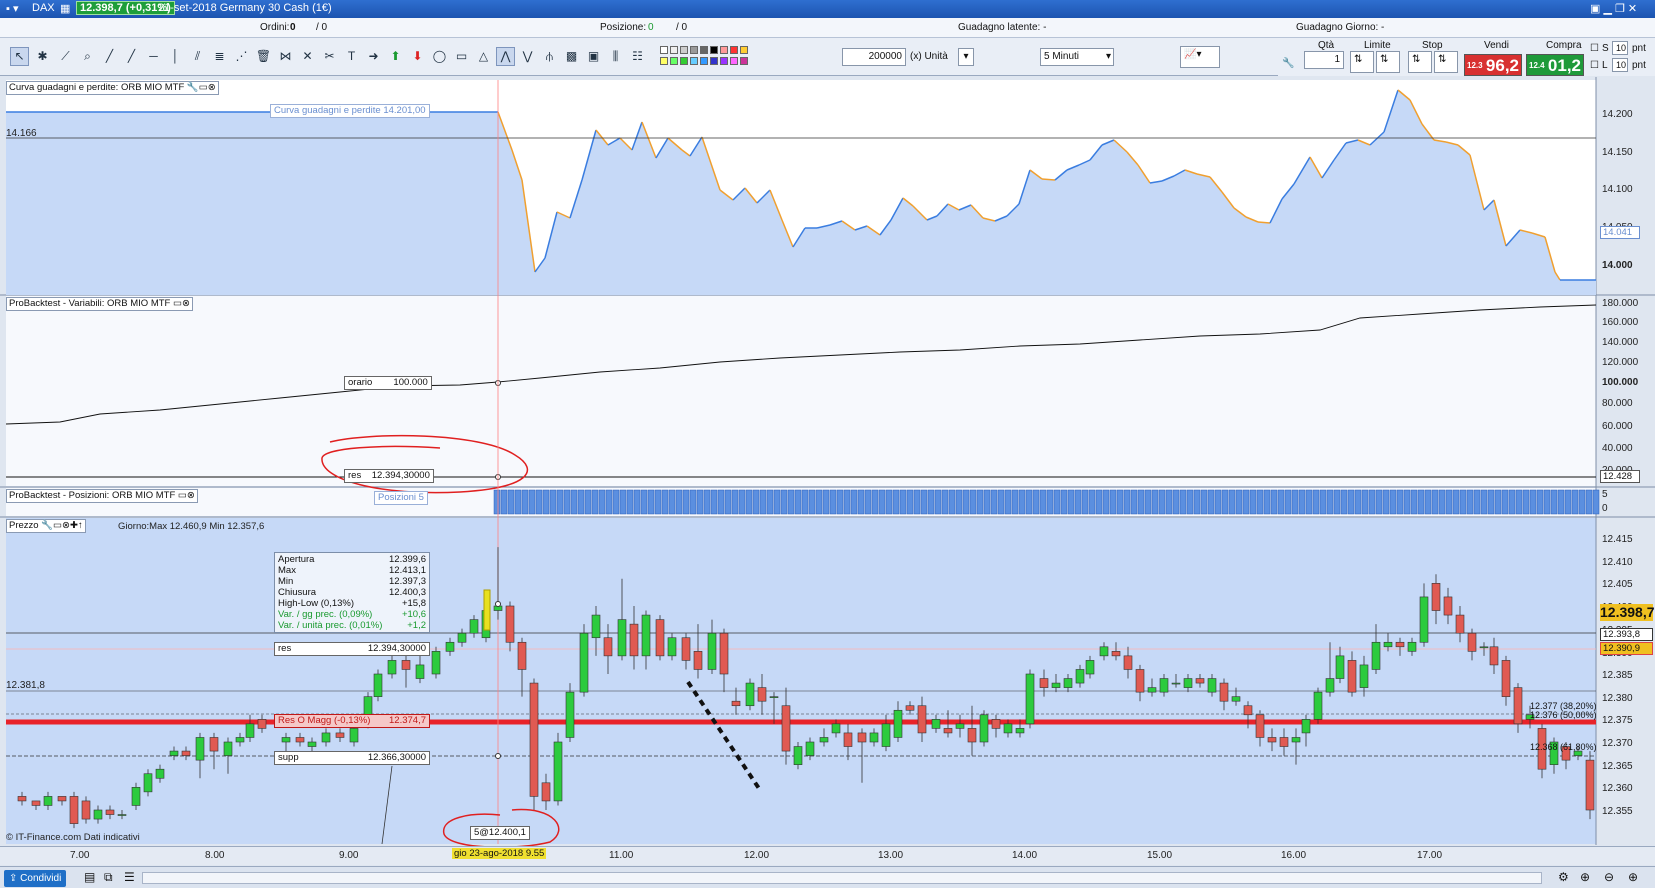 The image size is (1655, 888). Describe the element at coordinates (42, 56) in the screenshot. I see `alert-icon: ✱` at that location.